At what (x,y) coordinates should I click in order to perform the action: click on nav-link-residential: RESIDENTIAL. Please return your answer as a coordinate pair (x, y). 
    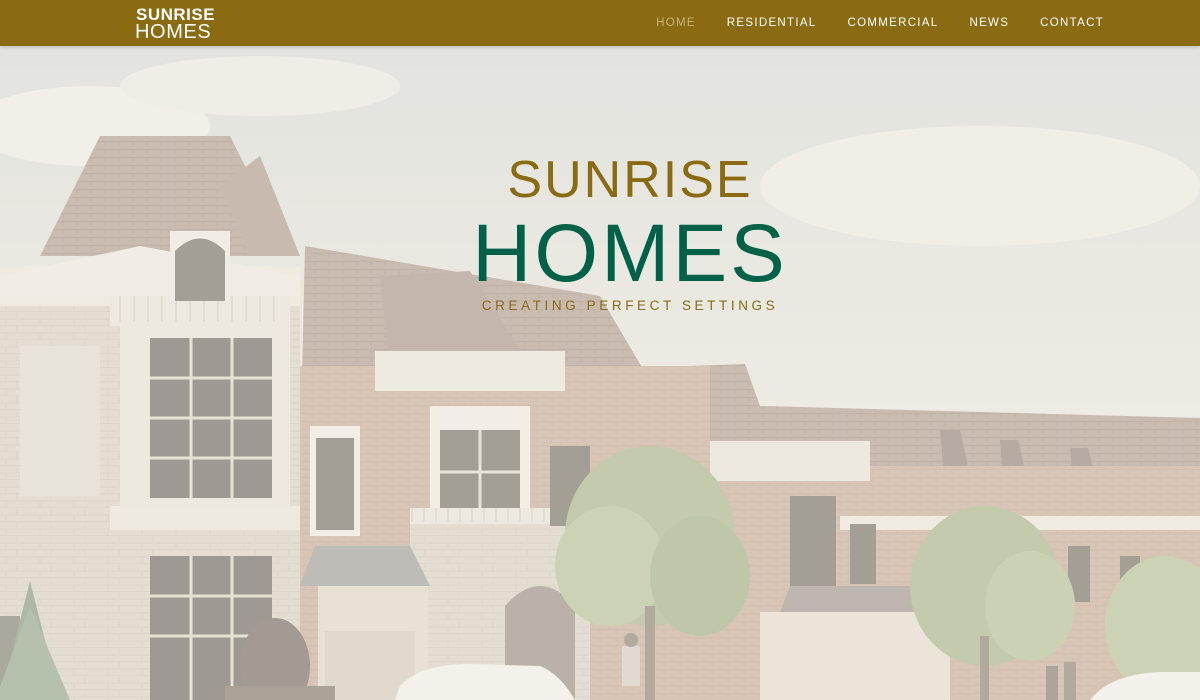
    Looking at the image, I should click on (772, 23).